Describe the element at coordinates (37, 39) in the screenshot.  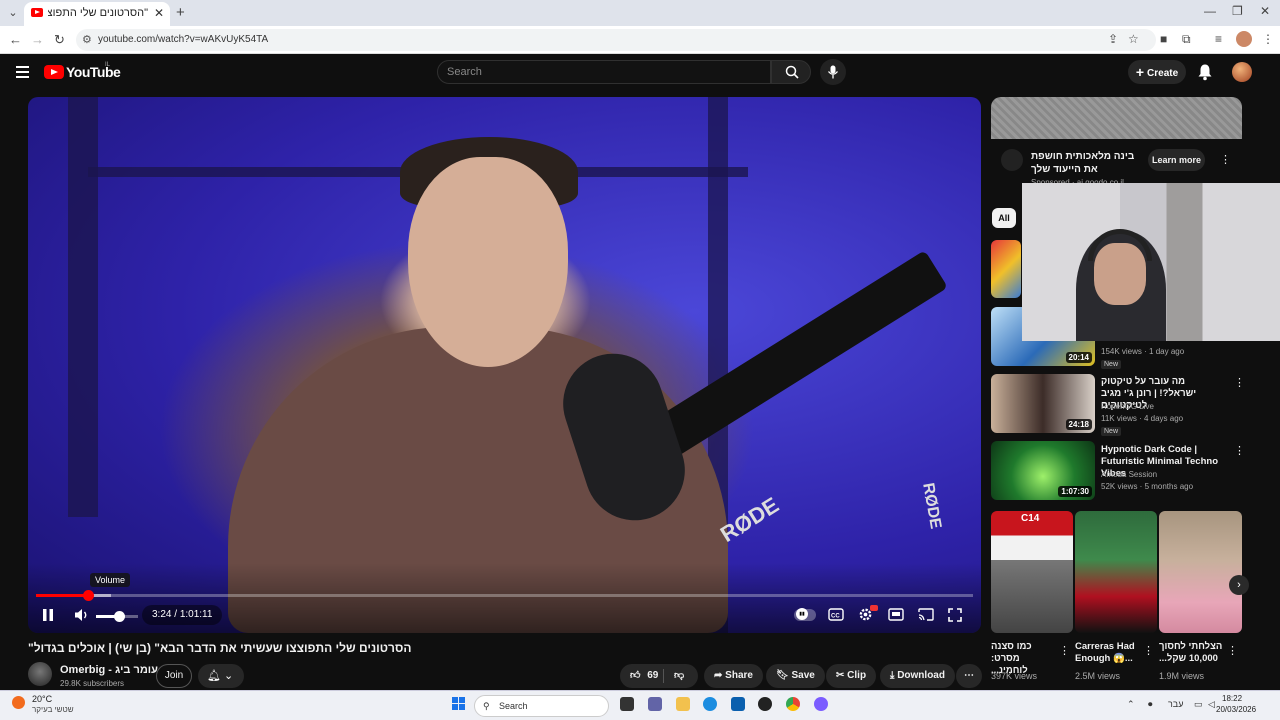
I see `forward-icon: →` at that location.